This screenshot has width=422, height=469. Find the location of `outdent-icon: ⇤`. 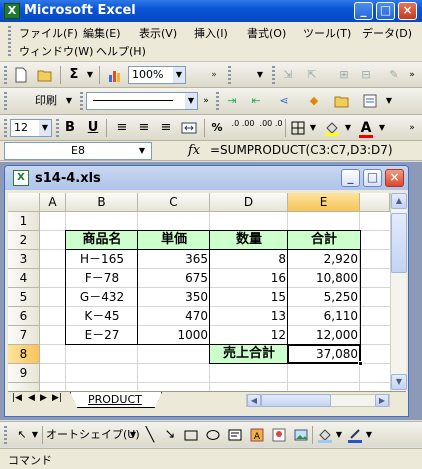

outdent-icon: ⇤ is located at coordinates (256, 101).